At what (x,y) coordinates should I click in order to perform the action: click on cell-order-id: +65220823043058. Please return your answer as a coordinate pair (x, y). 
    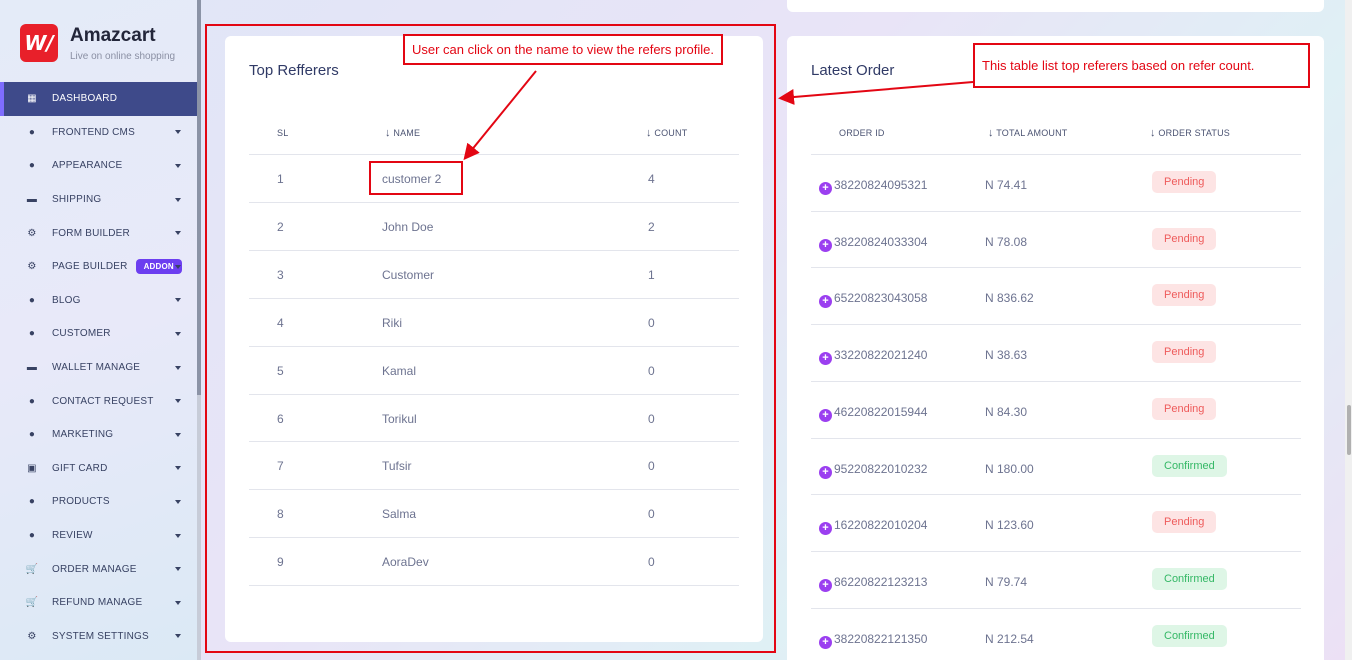
    Looking at the image, I should click on (873, 300).